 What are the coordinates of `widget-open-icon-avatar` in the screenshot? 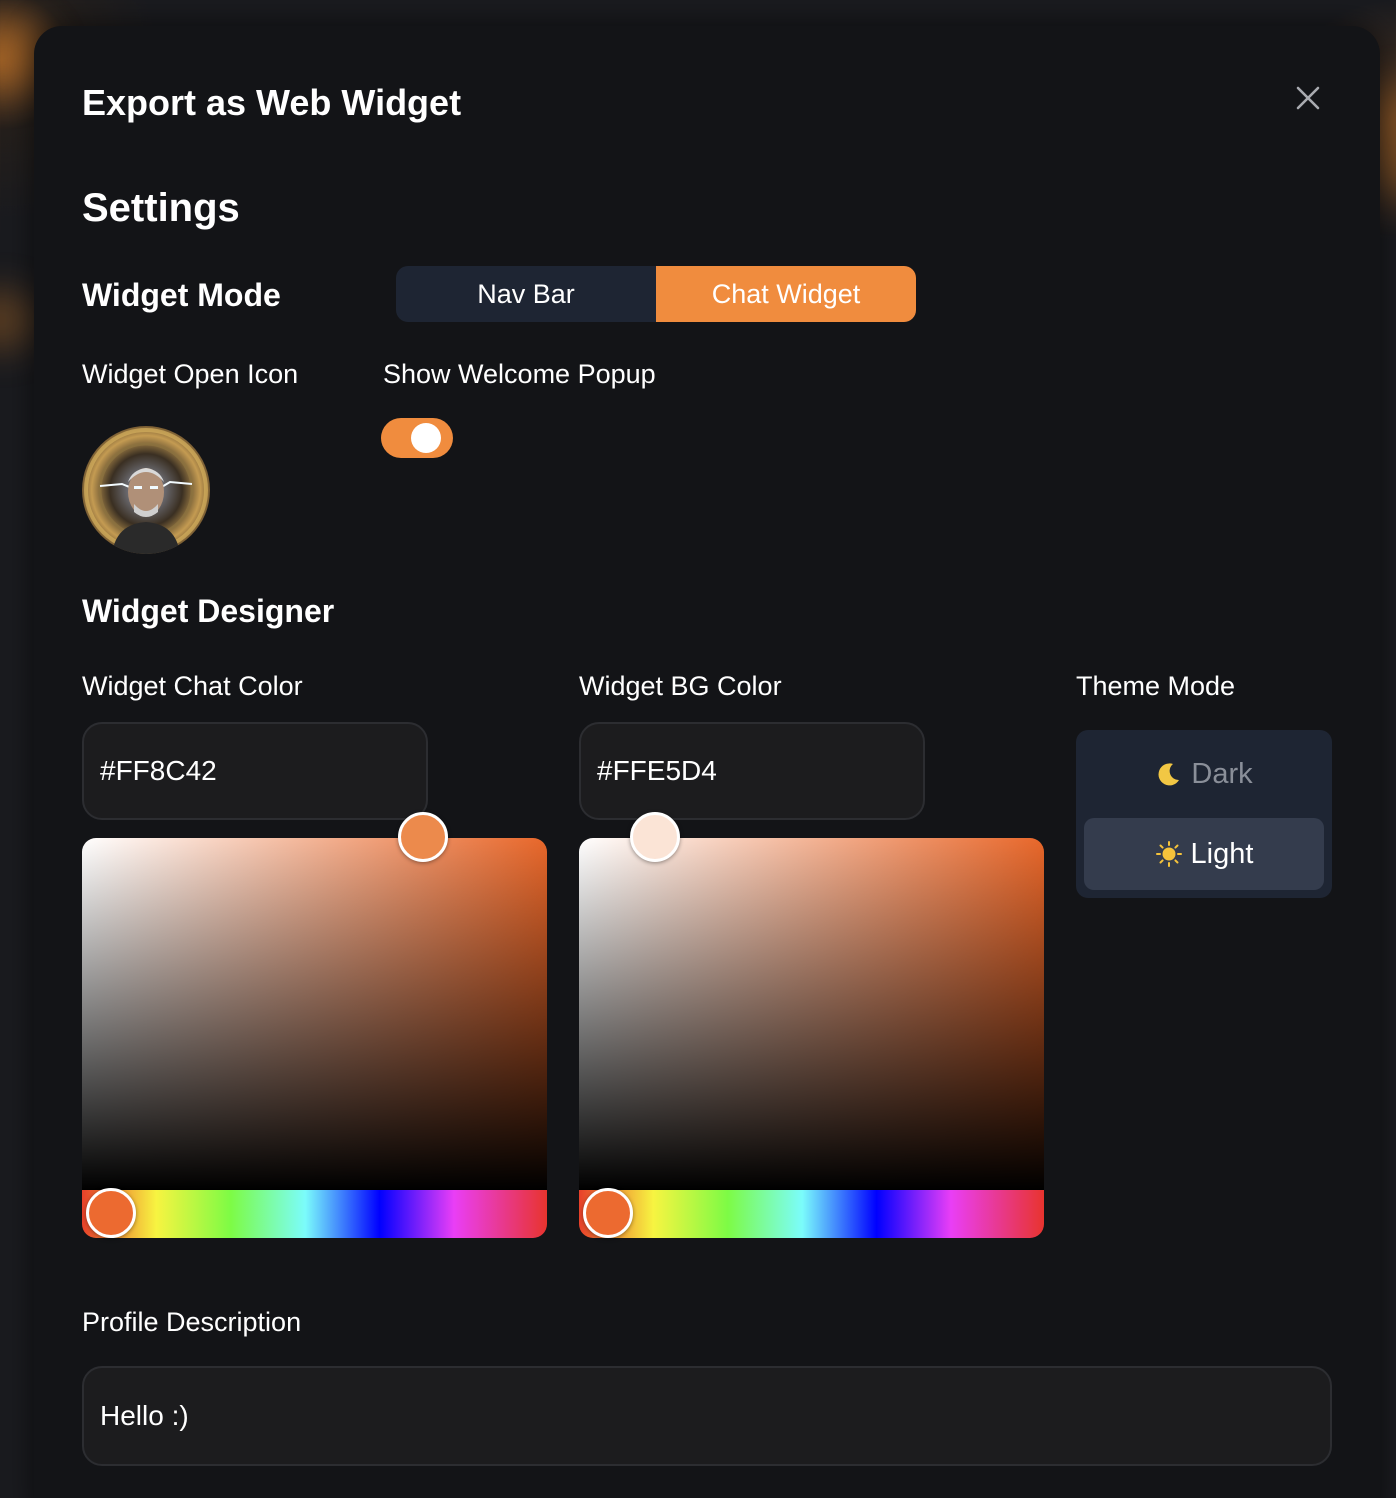 It's located at (146, 490).